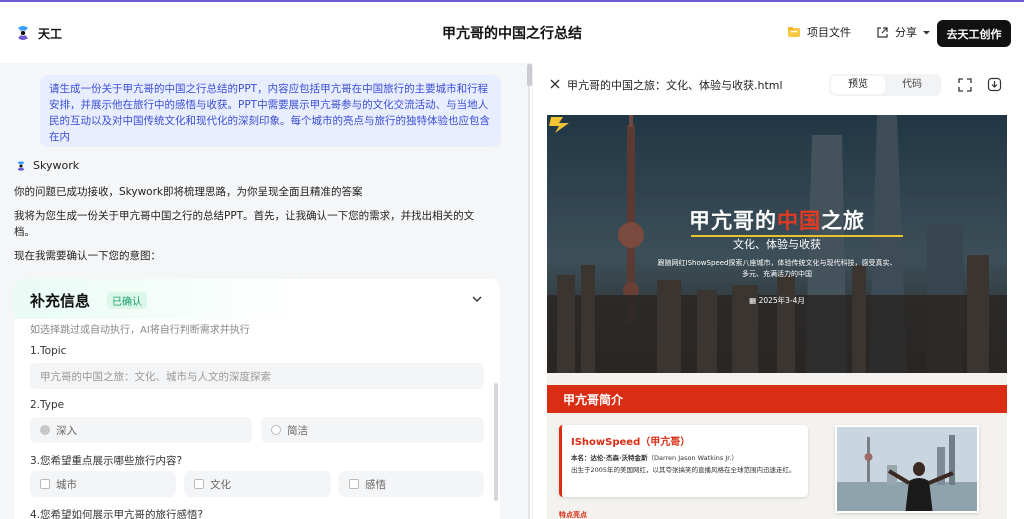  I want to click on radio-icon, so click(276, 430).